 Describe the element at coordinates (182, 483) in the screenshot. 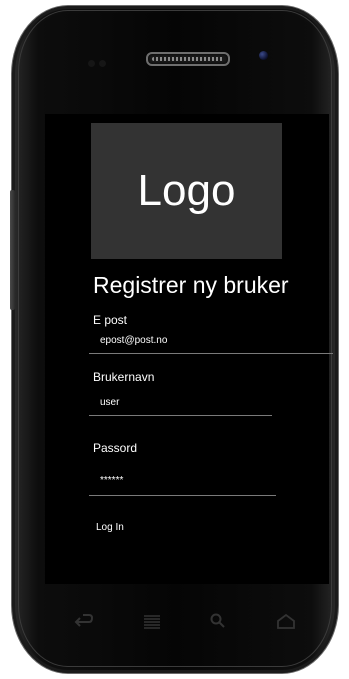

I see `password-field: ******` at that location.